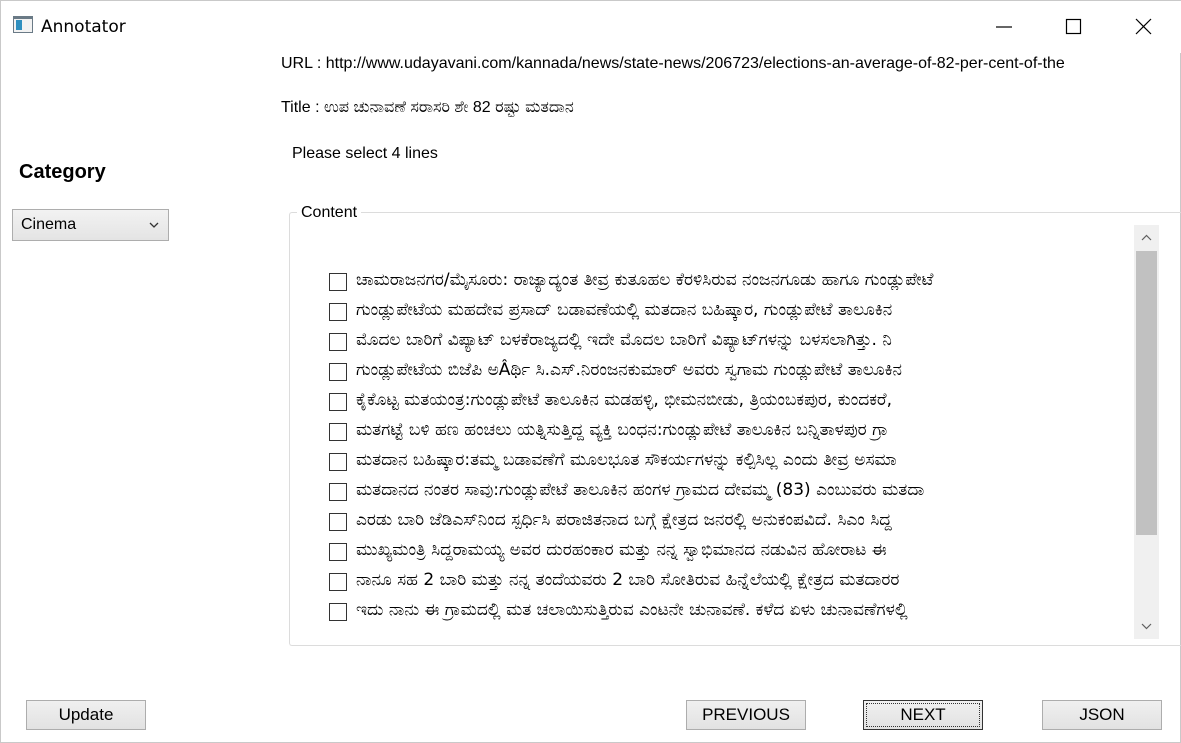 This screenshot has height=743, width=1181. I want to click on window-title: Annotator, so click(83, 27).